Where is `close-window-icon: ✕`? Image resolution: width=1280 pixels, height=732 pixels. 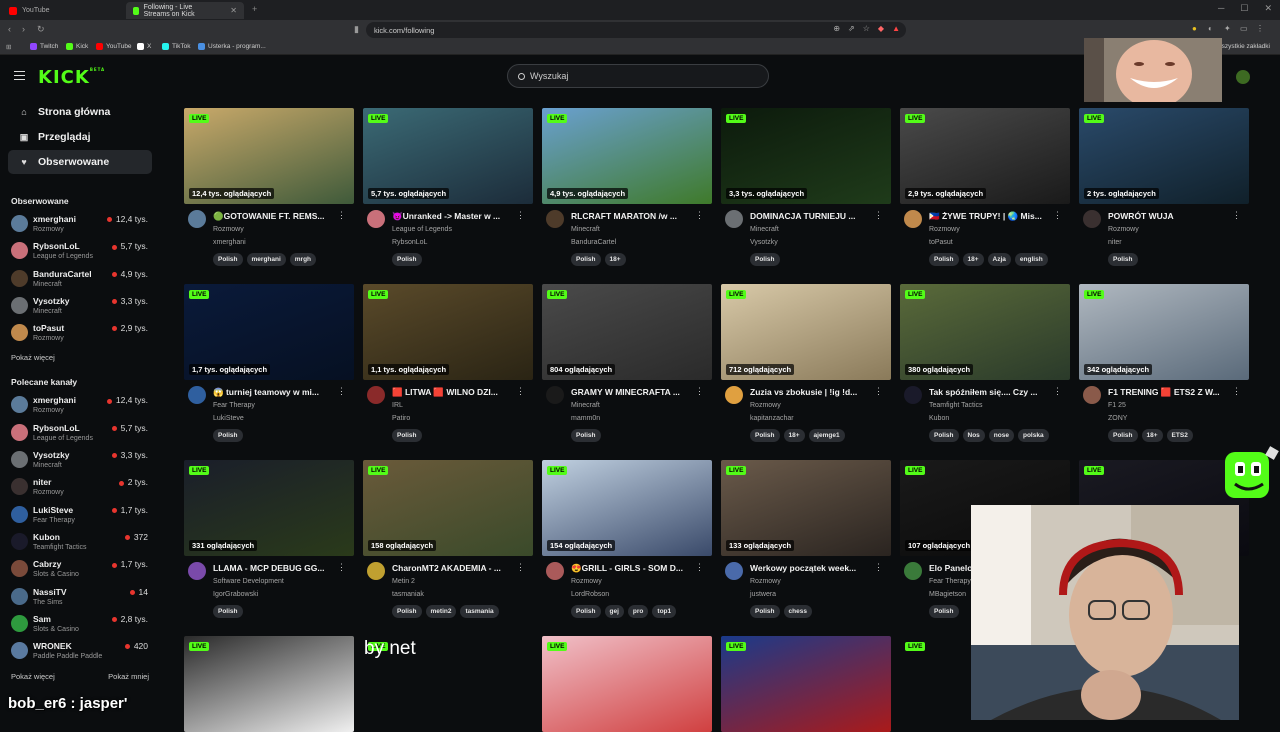
close-window-icon: ✕ is located at coordinates (1268, 8).